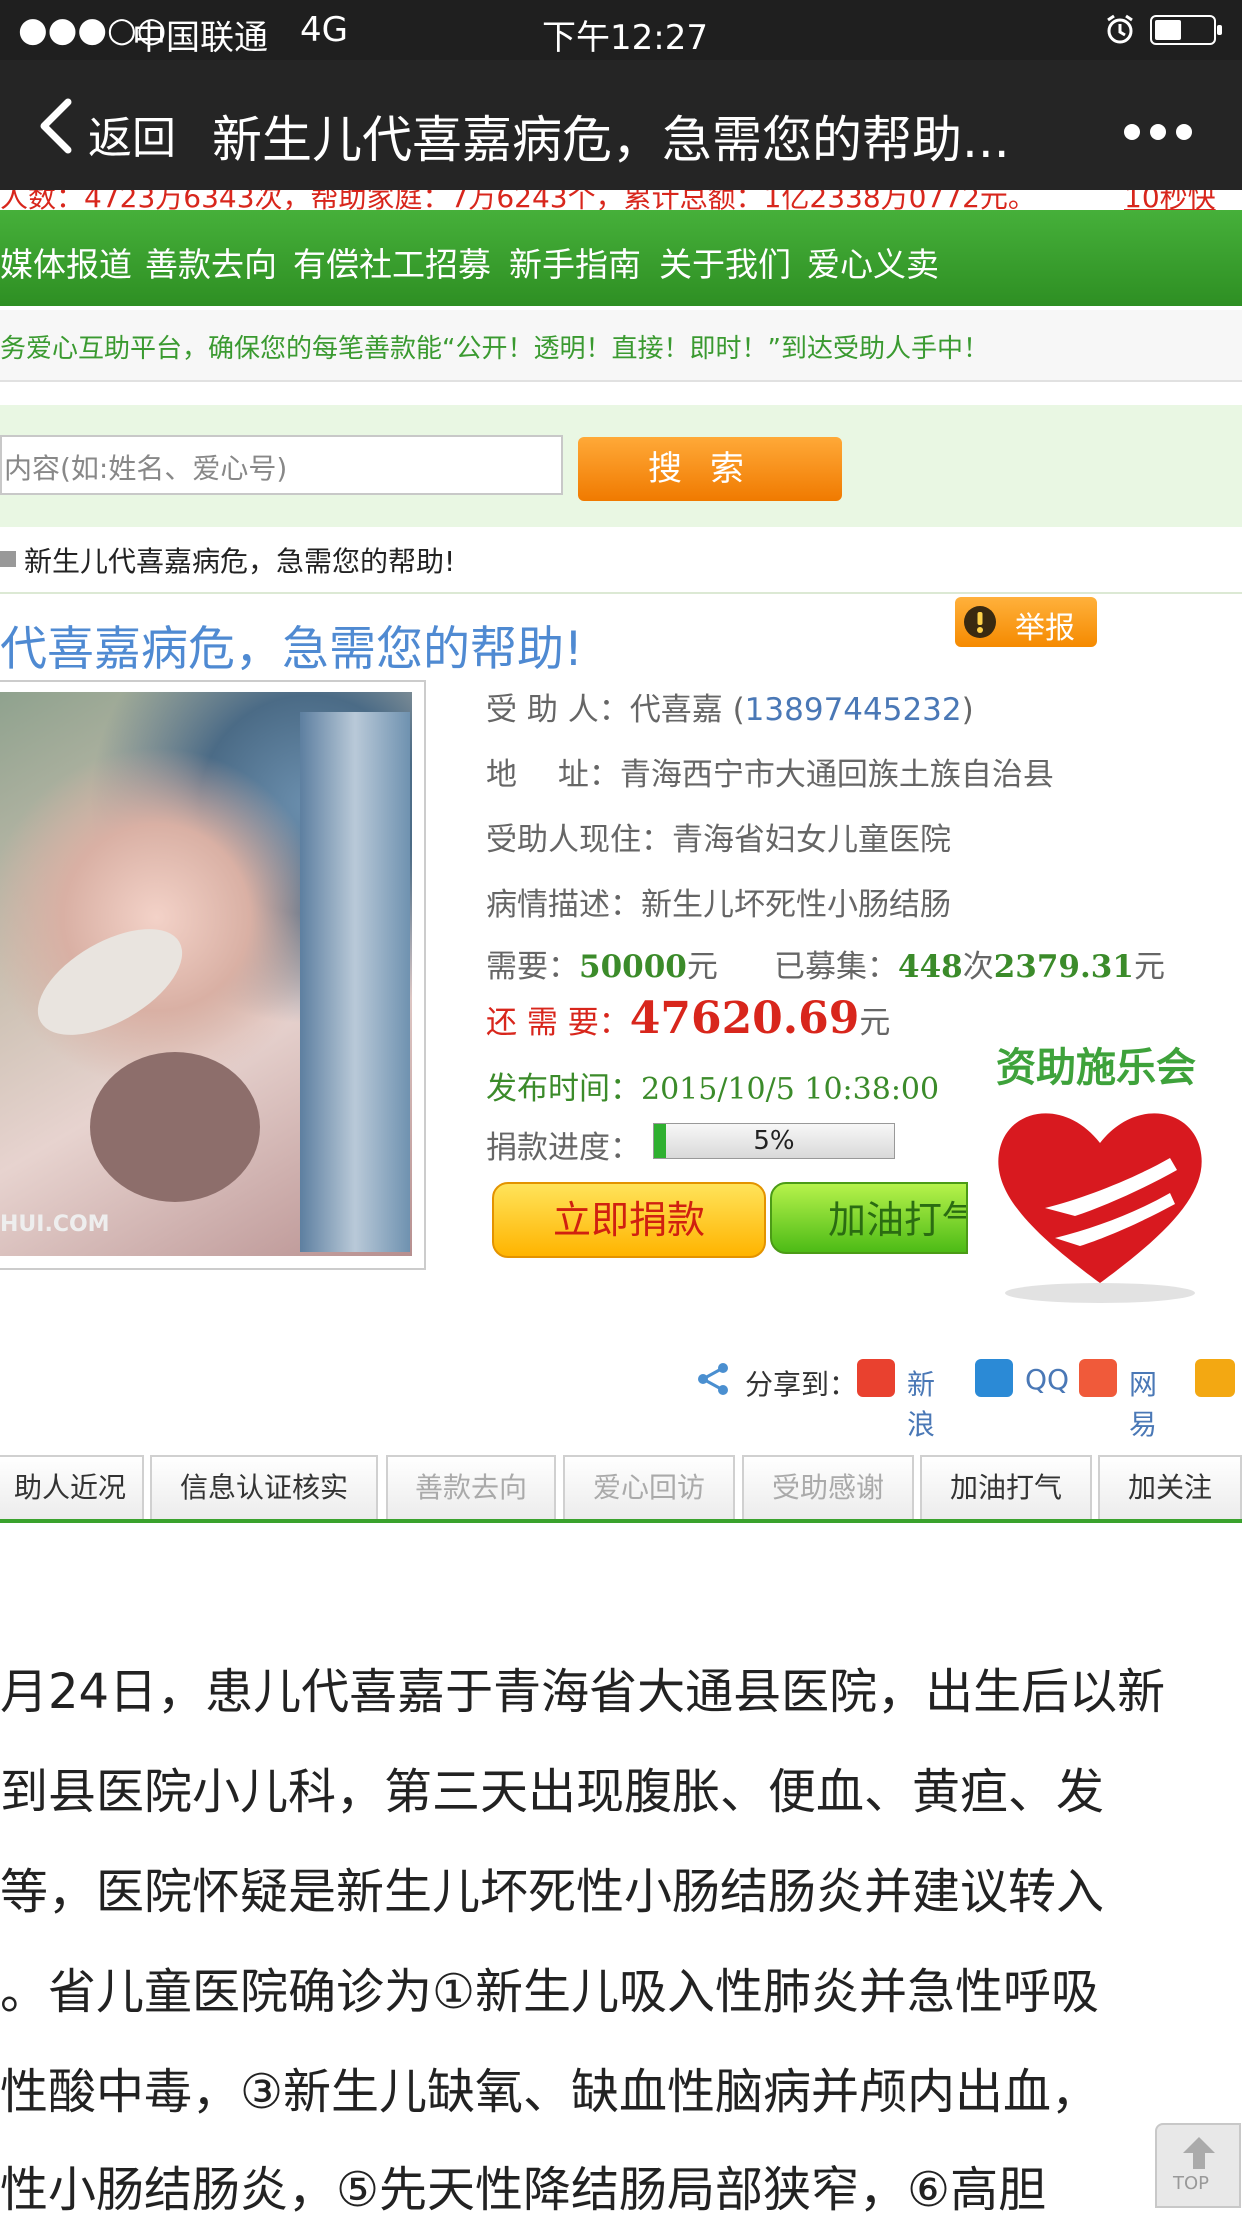 This screenshot has width=1242, height=2220. I want to click on share-icon, so click(713, 1379).